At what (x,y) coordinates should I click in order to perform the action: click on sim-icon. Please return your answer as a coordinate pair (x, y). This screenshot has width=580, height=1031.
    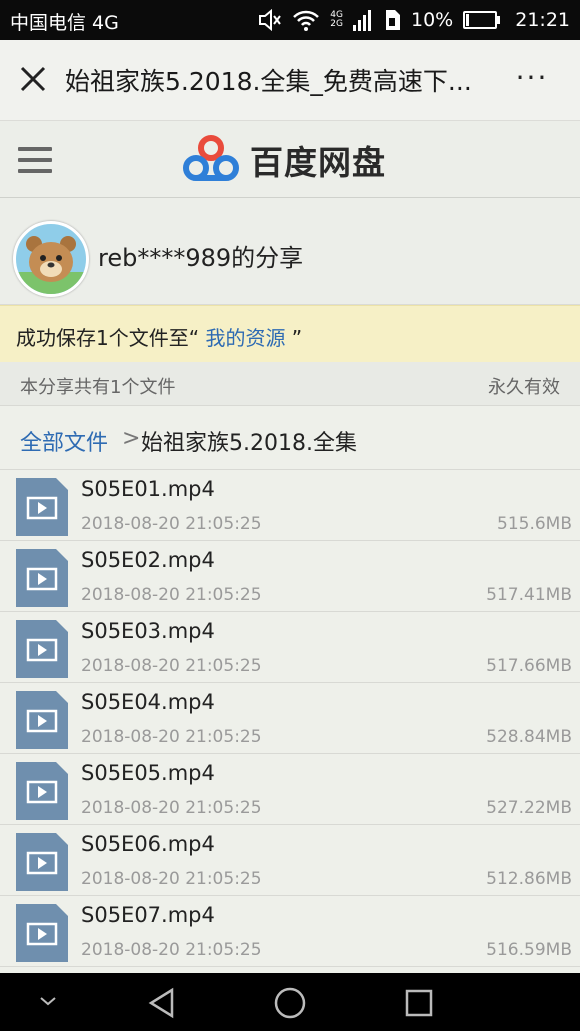
    Looking at the image, I should click on (393, 20).